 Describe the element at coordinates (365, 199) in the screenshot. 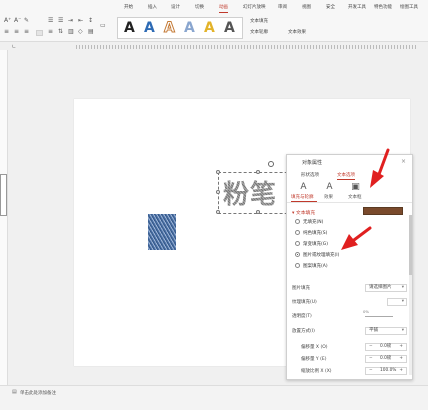

I see `annotation-arrows` at that location.